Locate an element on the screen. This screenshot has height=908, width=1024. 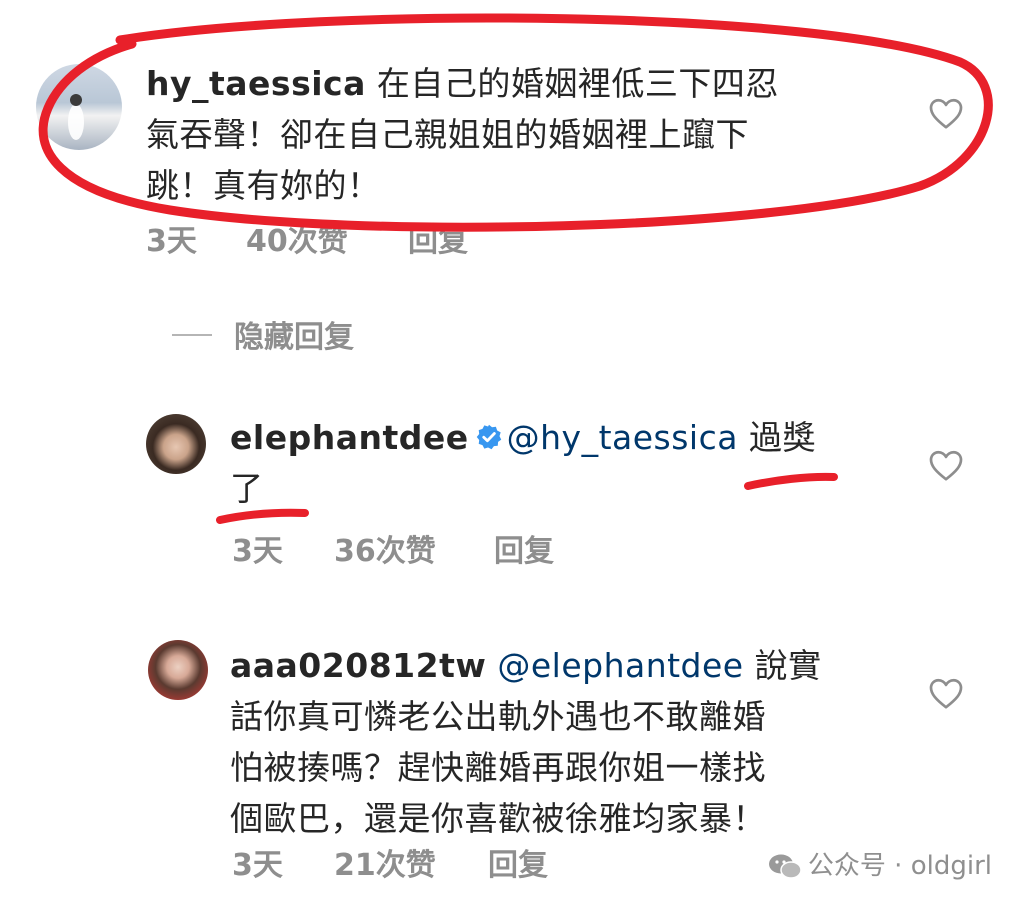
hide-replies-label: 隐藏回复 is located at coordinates (294, 334).